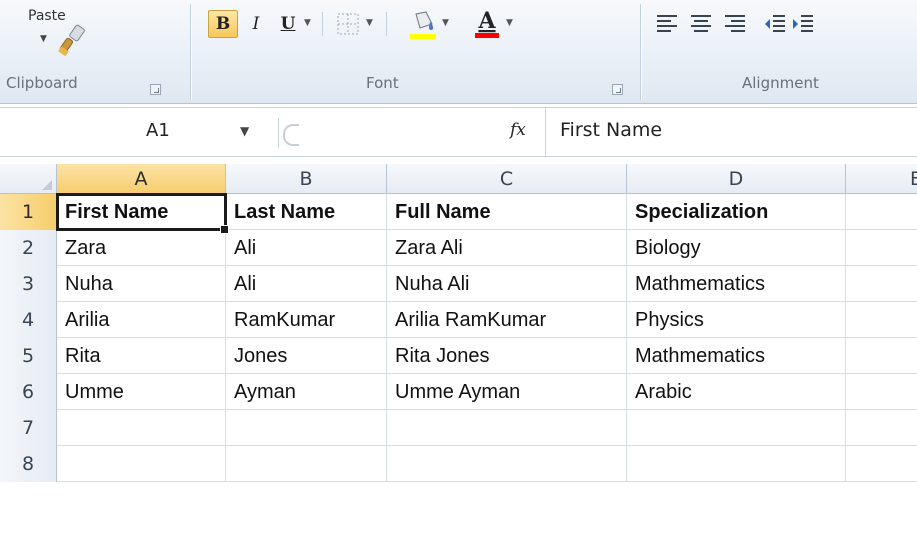 This screenshot has height=533, width=917. What do you see at coordinates (736, 179) in the screenshot?
I see `column-header-d: D` at bounding box center [736, 179].